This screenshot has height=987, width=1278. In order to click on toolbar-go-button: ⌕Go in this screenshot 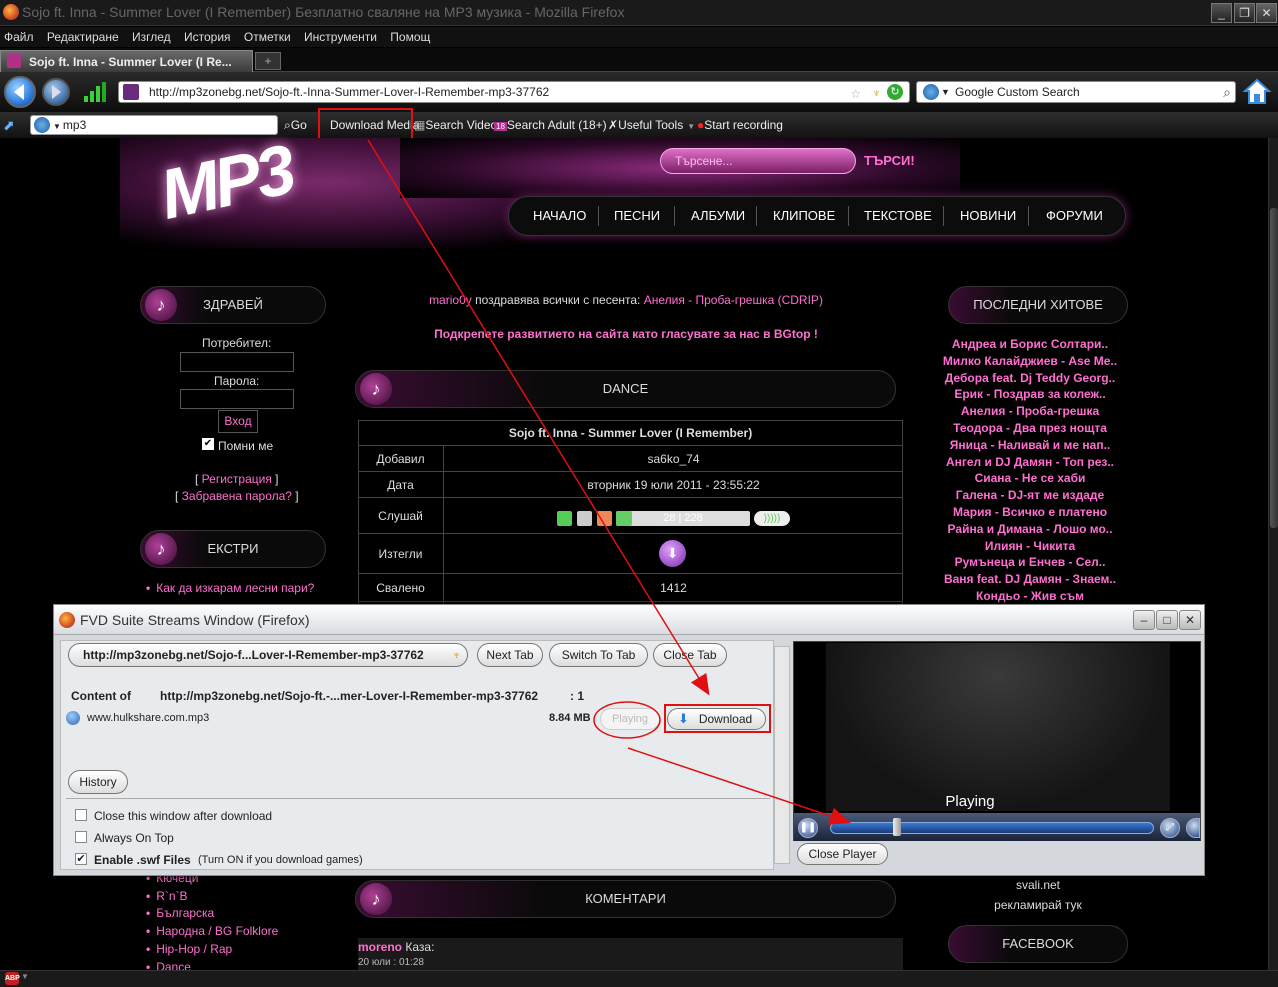, I will do `click(295, 125)`.